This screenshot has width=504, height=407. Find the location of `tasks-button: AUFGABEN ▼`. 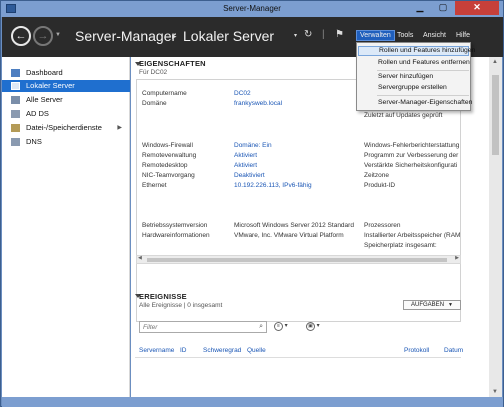

tasks-button: AUFGABEN ▼ is located at coordinates (432, 305).